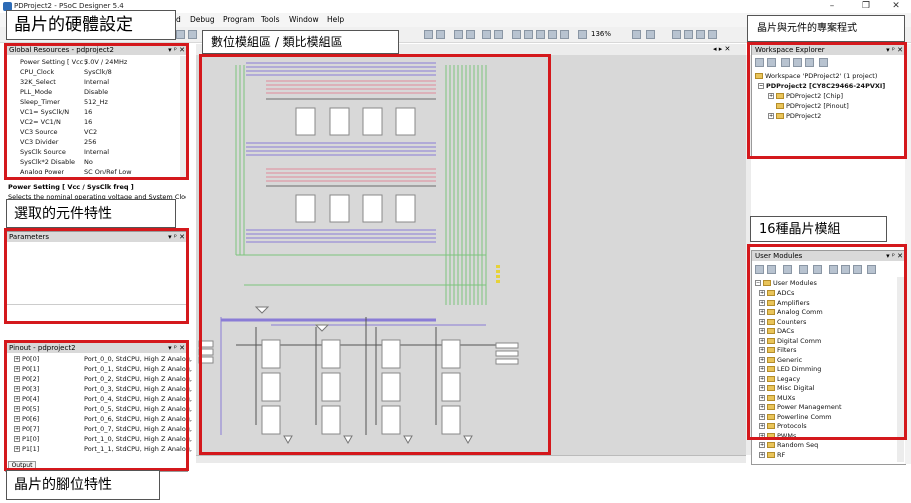 This screenshot has height=503, width=911. What do you see at coordinates (90, 142) in the screenshot?
I see `prop-value: 256` at bounding box center [90, 142].